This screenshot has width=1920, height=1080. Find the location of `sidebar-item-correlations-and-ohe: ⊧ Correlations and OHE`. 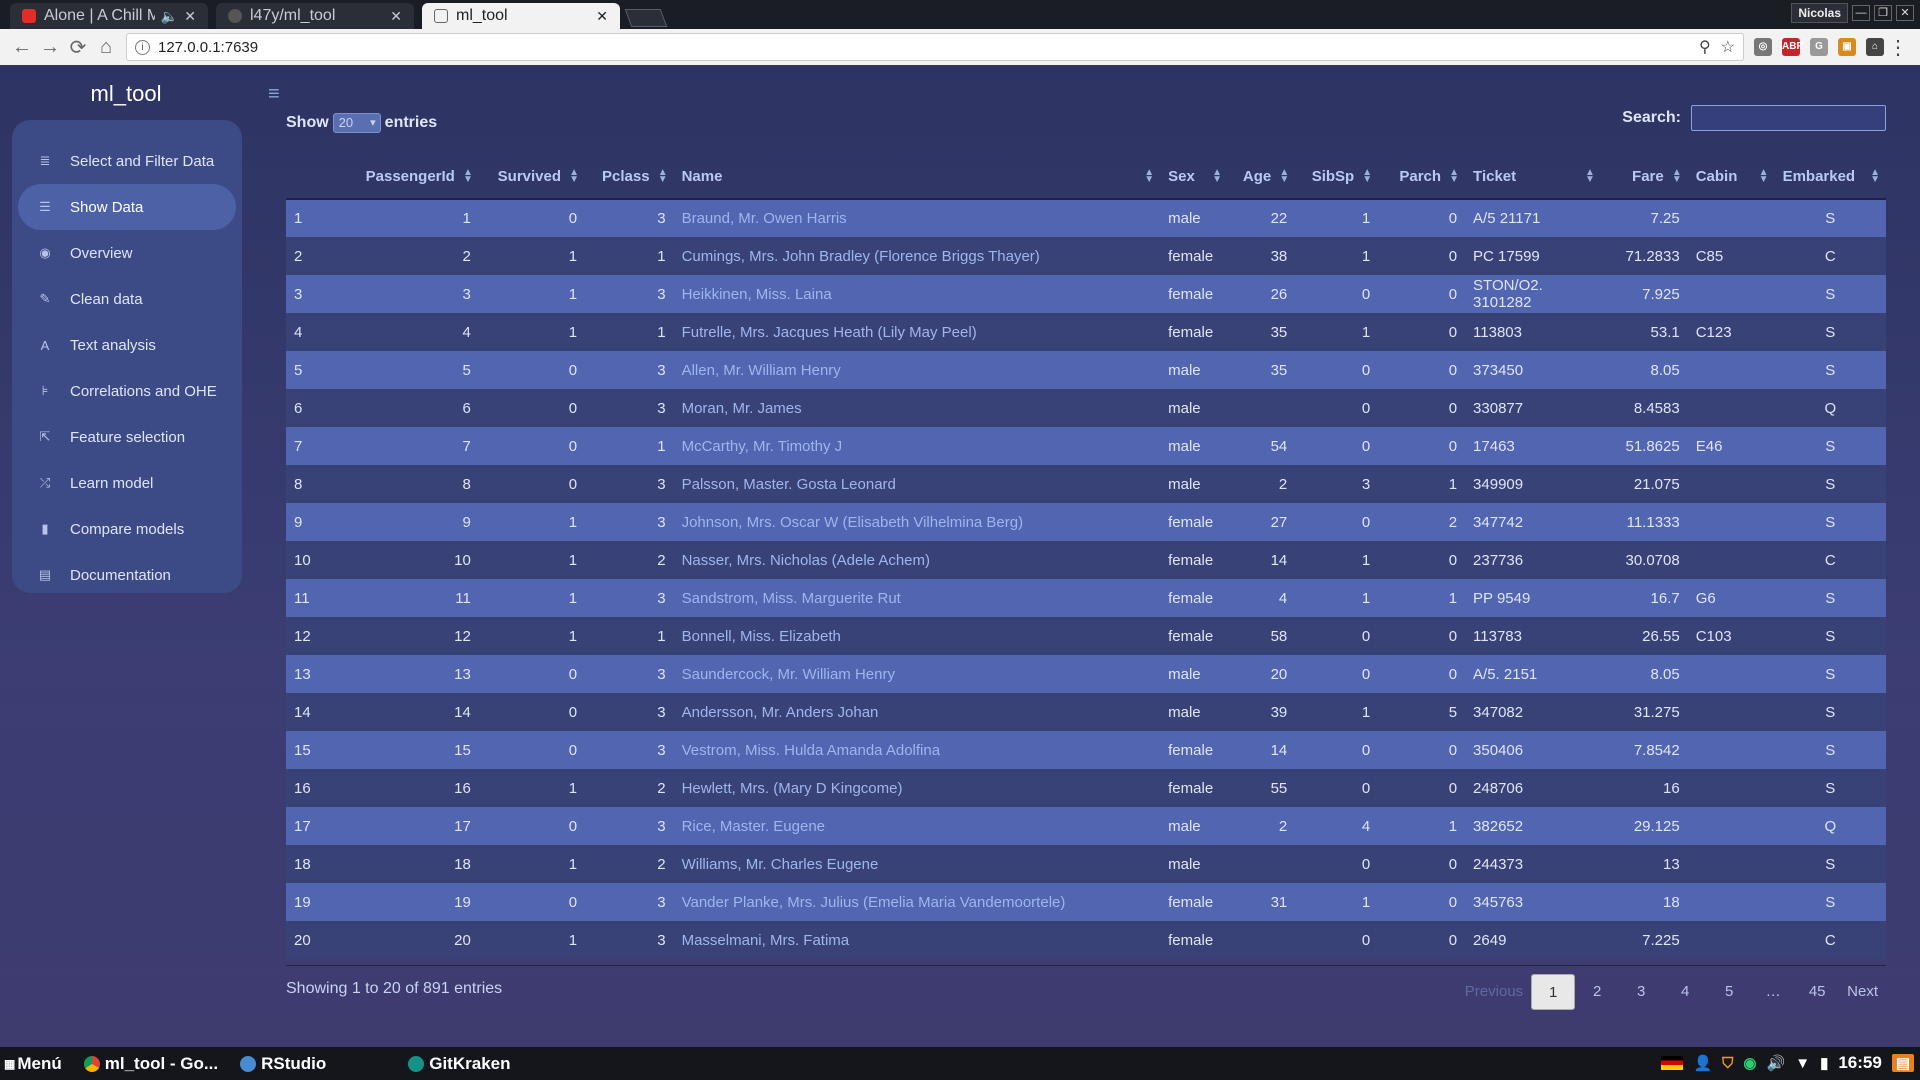

sidebar-item-correlations-and-ohe: ⊧ Correlations and OHE is located at coordinates (127, 391).